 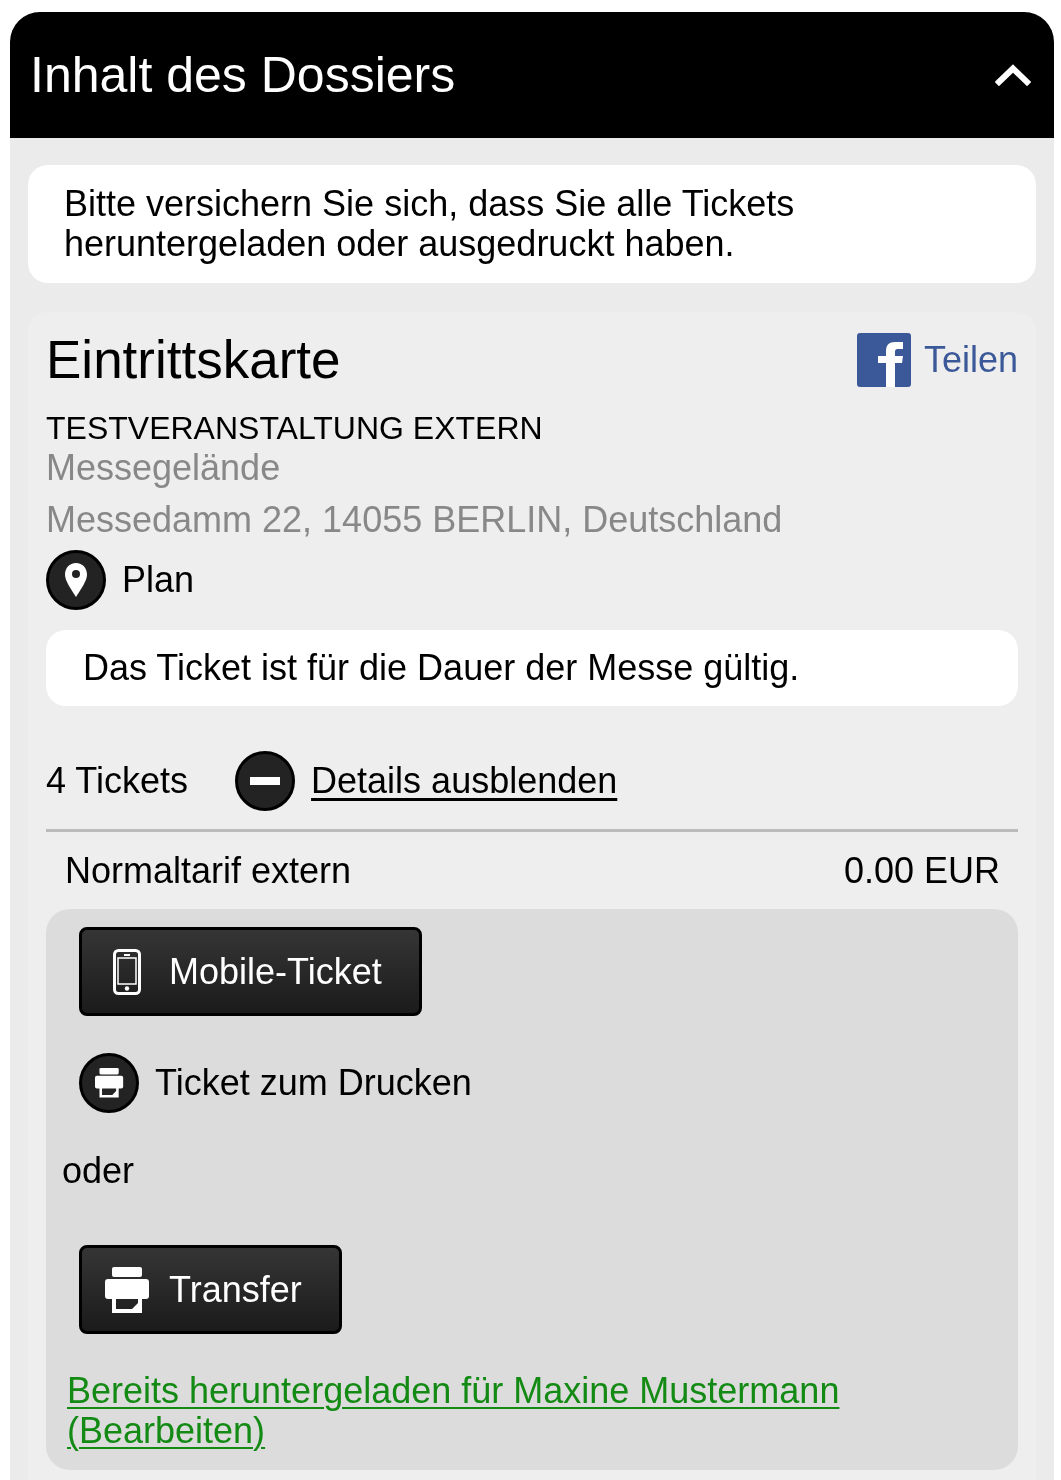 What do you see at coordinates (193, 360) in the screenshot?
I see `ticket-title: Eintrittskarte` at bounding box center [193, 360].